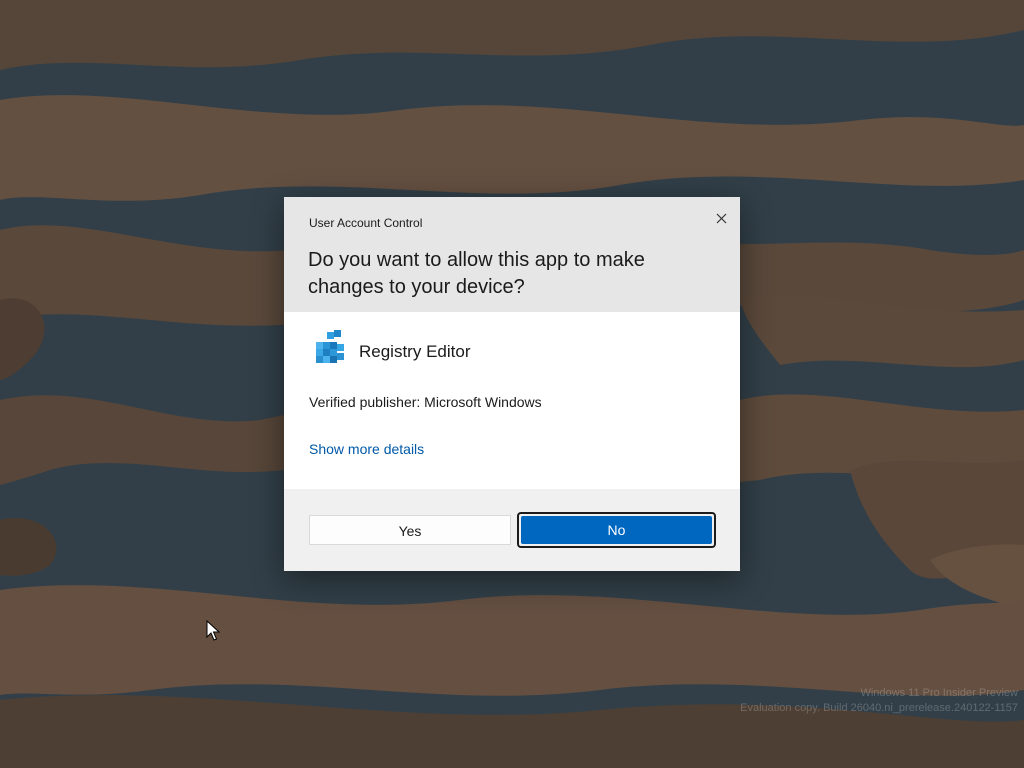  Describe the element at coordinates (366, 449) in the screenshot. I see `show-more-details-link: Show more details` at that location.